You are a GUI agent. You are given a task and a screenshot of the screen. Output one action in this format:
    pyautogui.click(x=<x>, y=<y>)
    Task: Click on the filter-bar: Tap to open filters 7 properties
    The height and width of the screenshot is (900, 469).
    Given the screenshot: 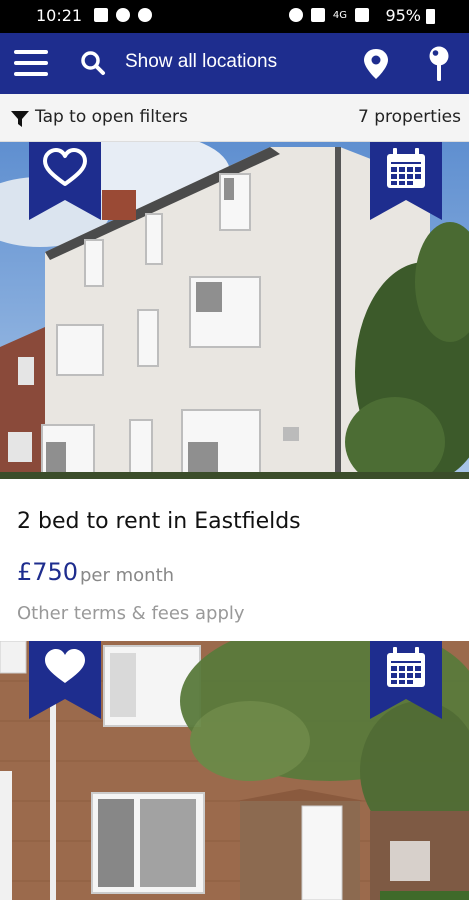 What is the action you would take?
    pyautogui.click(x=234, y=118)
    